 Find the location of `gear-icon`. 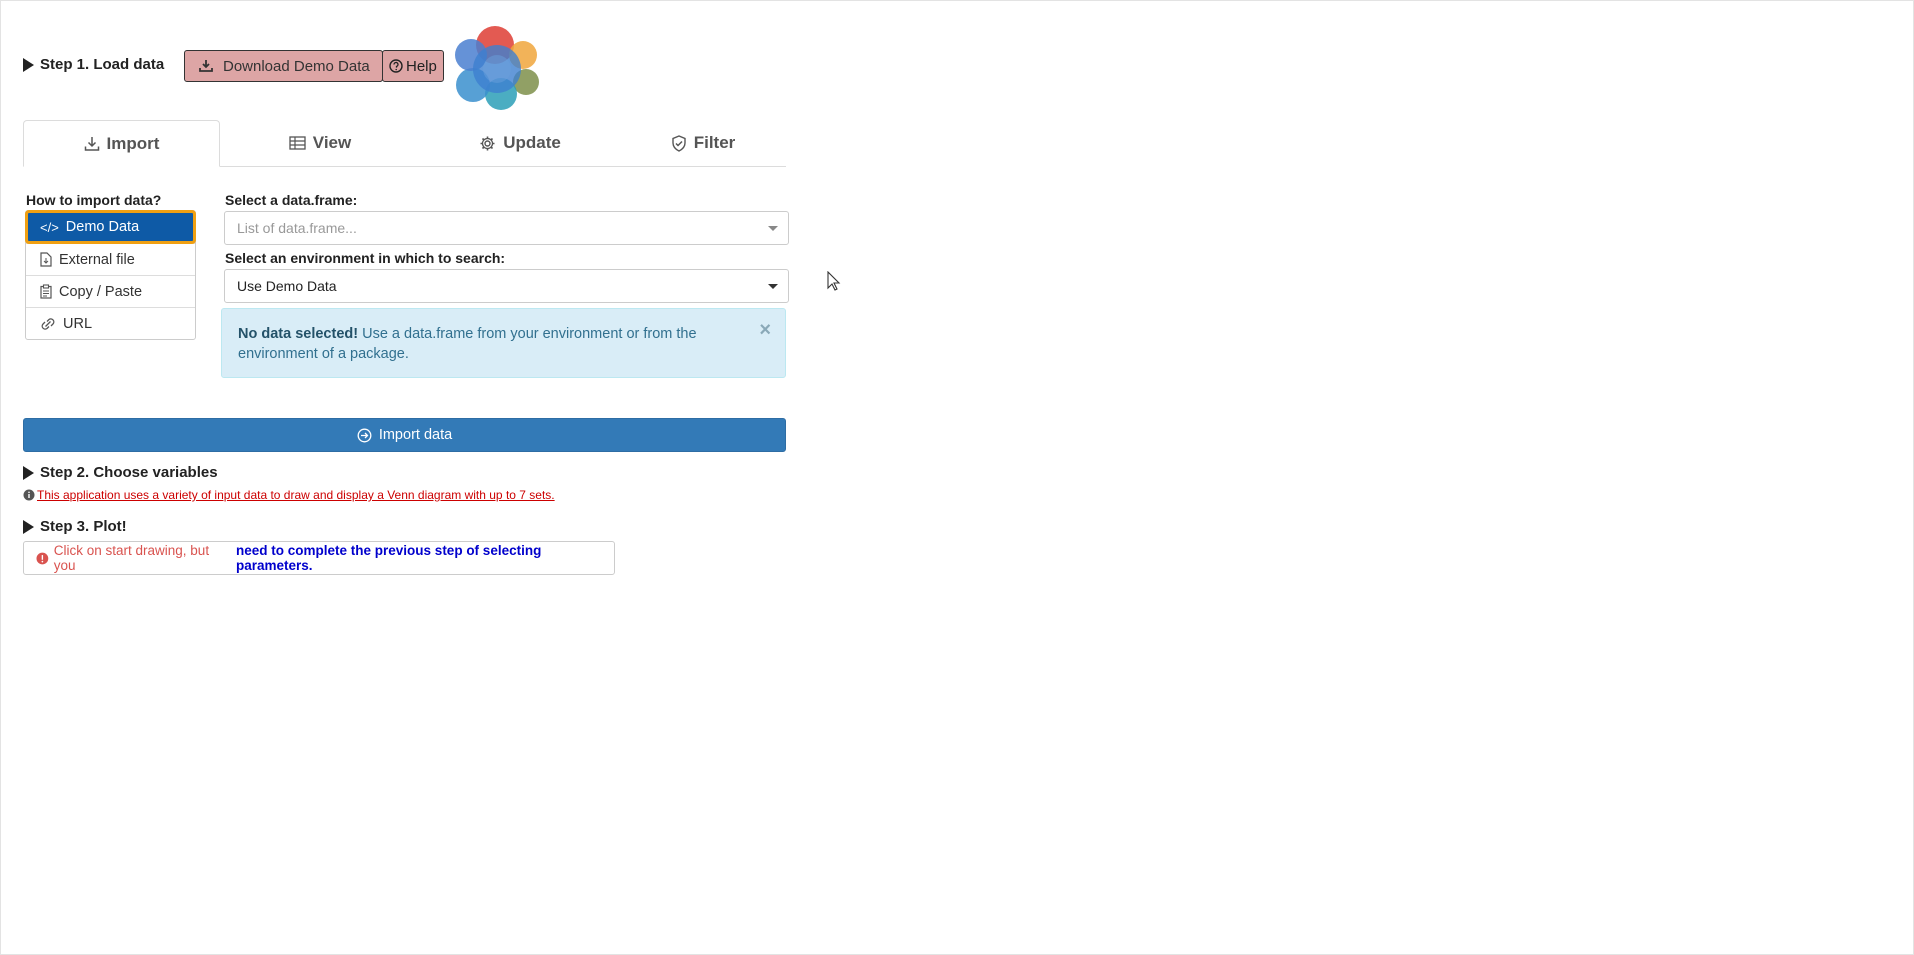

gear-icon is located at coordinates (487, 143).